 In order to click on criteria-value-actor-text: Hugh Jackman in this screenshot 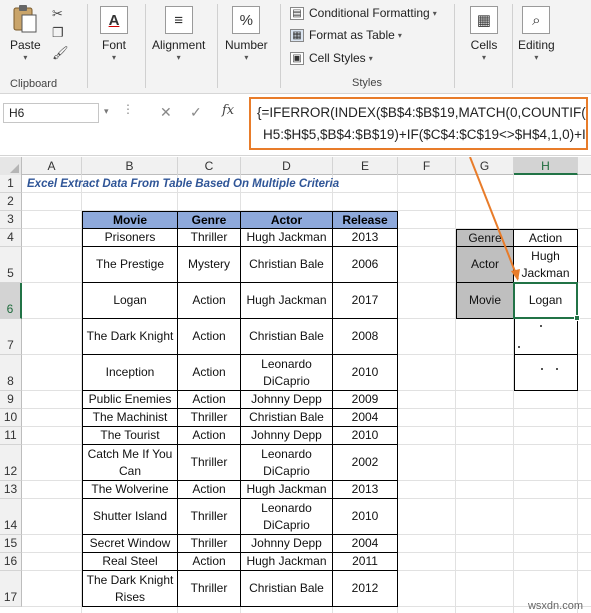, I will do `click(545, 264)`.